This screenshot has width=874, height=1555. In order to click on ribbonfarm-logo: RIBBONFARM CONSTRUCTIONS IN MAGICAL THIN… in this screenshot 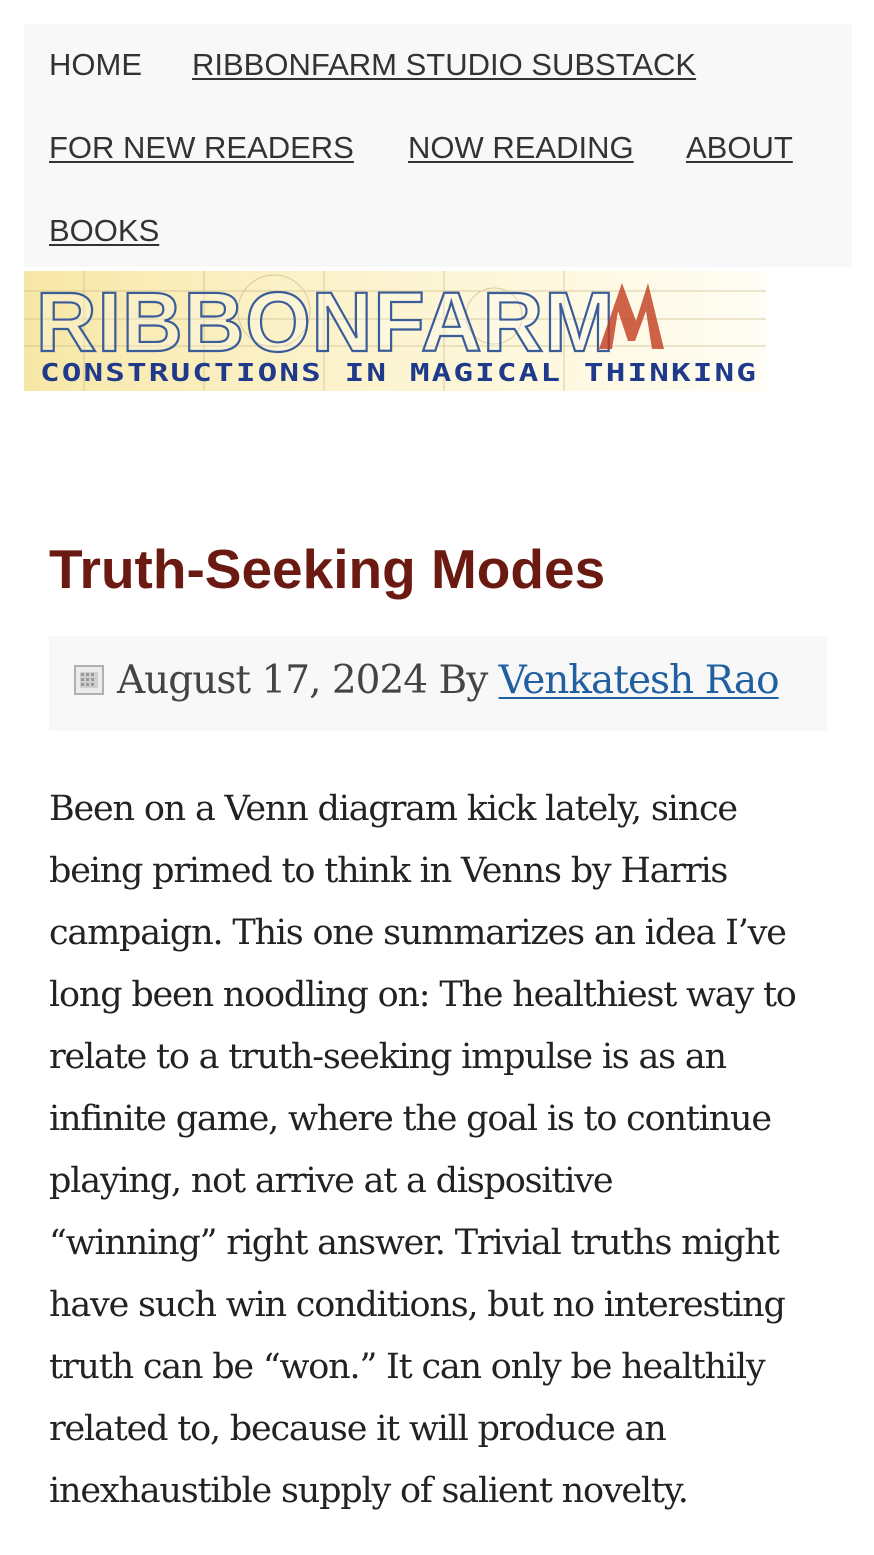, I will do `click(395, 331)`.